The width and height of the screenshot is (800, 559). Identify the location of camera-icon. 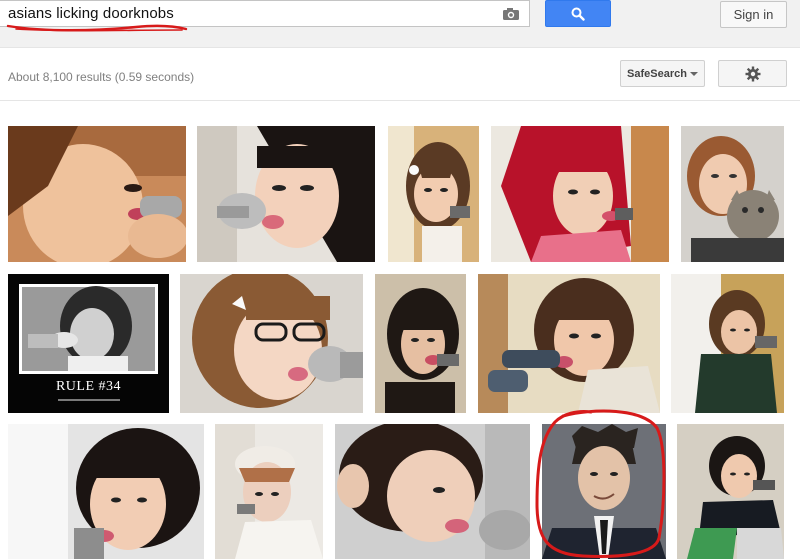
(511, 14).